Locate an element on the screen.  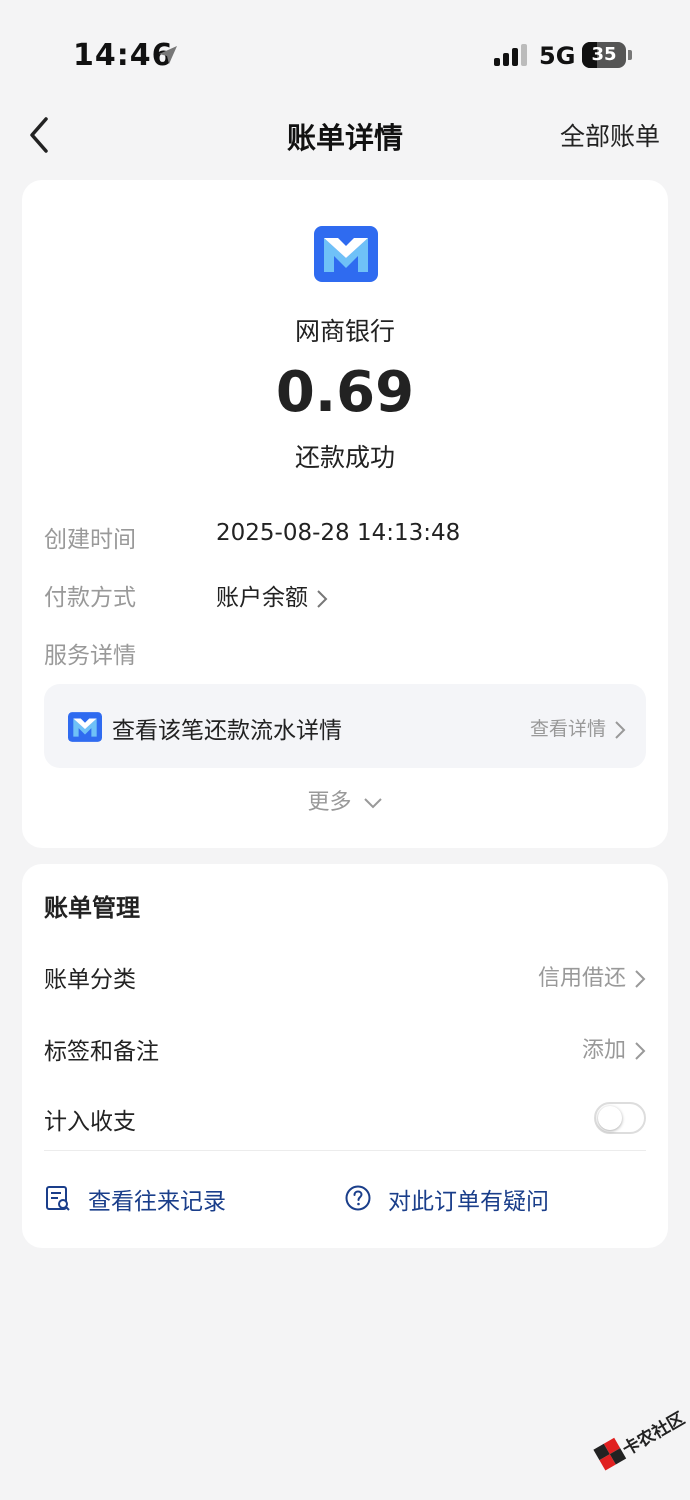
service-detail-row: 服务详情 is located at coordinates (90, 653).